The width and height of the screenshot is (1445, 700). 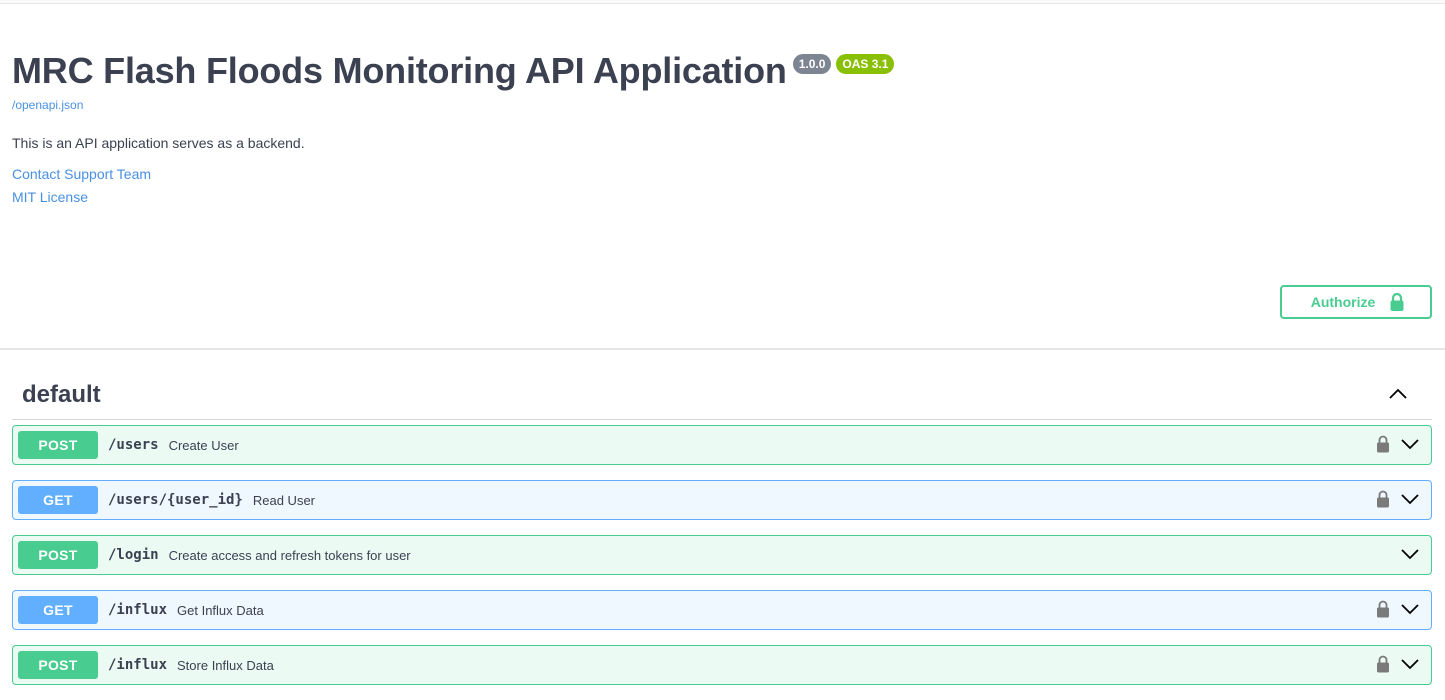 What do you see at coordinates (722, 2) in the screenshot?
I see `top-border` at bounding box center [722, 2].